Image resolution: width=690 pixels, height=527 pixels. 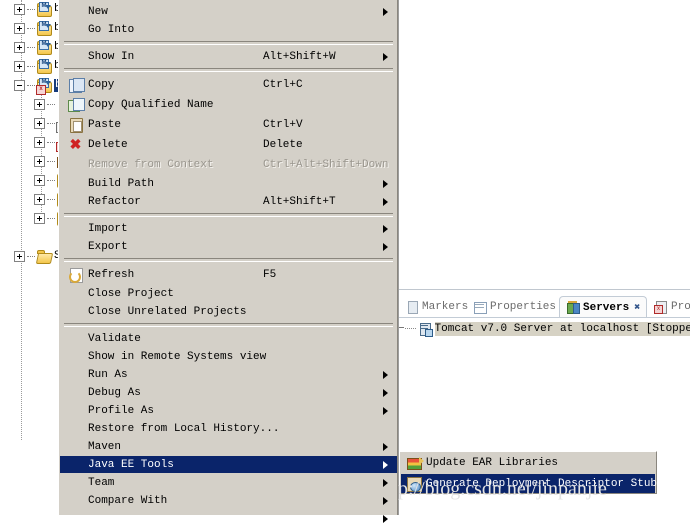 I want to click on folder-open-icon, so click(x=44, y=256).